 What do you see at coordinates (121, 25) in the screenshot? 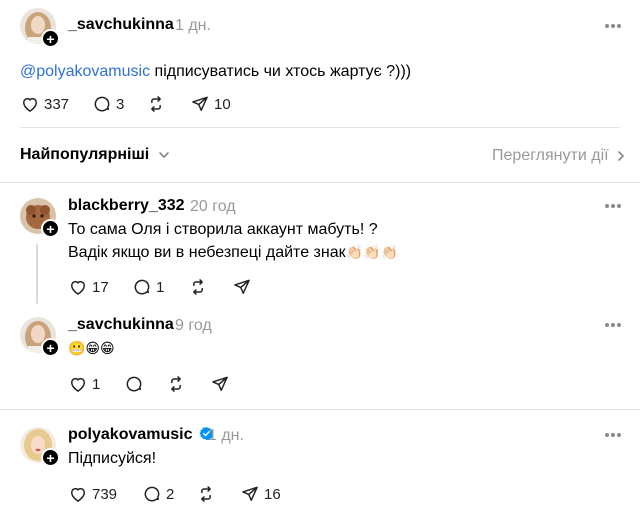
I see `post-username: _savchukinna` at bounding box center [121, 25].